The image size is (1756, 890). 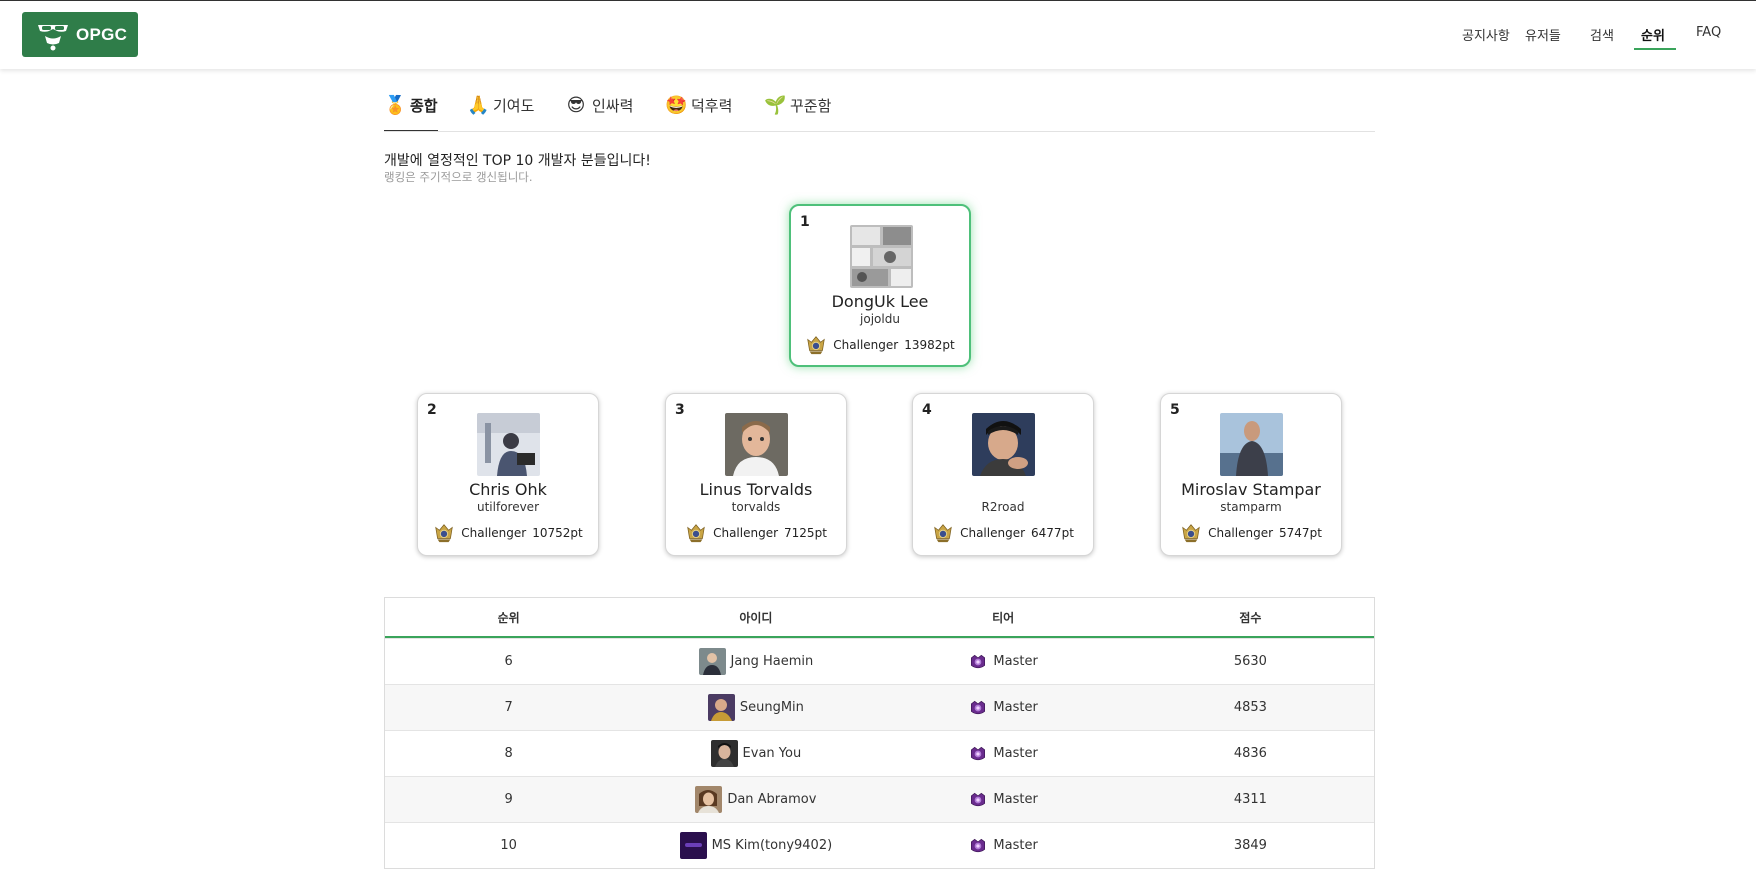 What do you see at coordinates (805, 533) in the screenshot?
I see `score: 7125pt` at bounding box center [805, 533].